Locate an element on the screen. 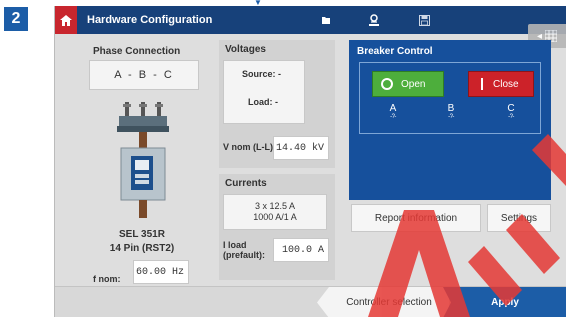  settings-button: Settings is located at coordinates (519, 218).